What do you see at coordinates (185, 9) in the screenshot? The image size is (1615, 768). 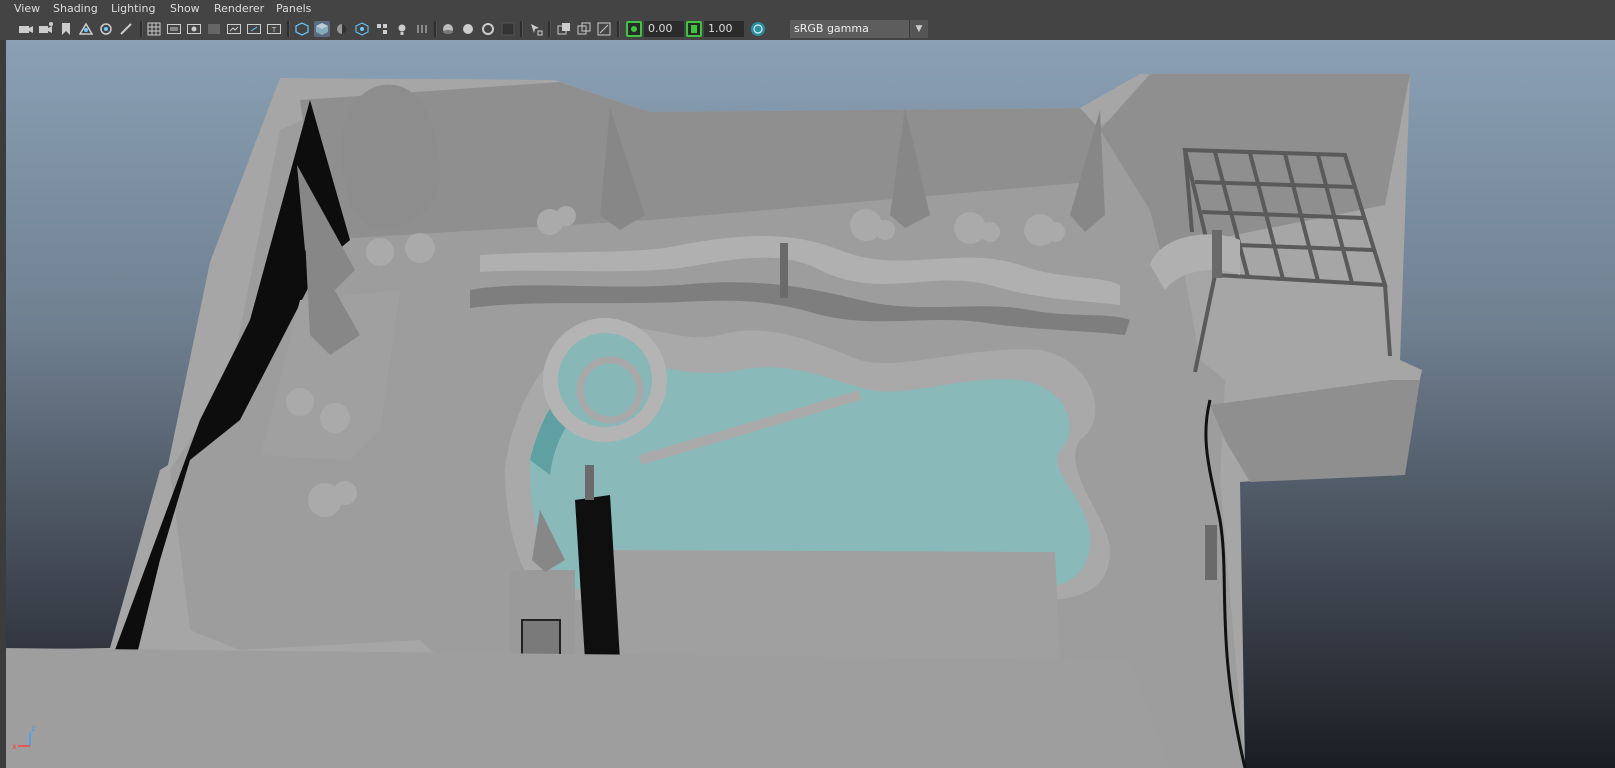 I see `menu-show: Show` at bounding box center [185, 9].